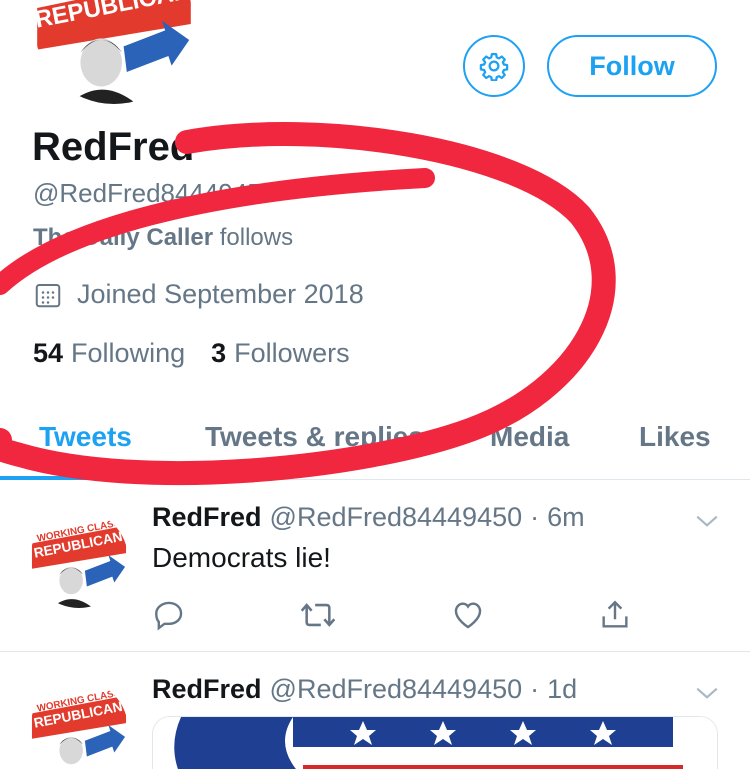 The image size is (750, 769). I want to click on tab-media: Media, so click(529, 437).